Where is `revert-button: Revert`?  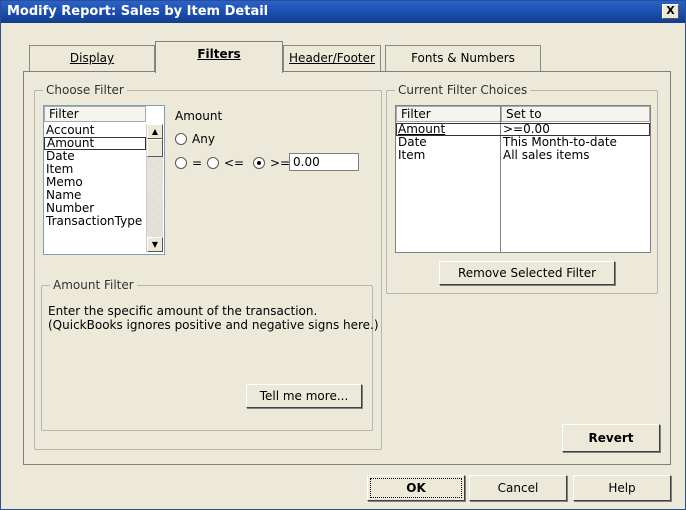 revert-button: Revert is located at coordinates (611, 438).